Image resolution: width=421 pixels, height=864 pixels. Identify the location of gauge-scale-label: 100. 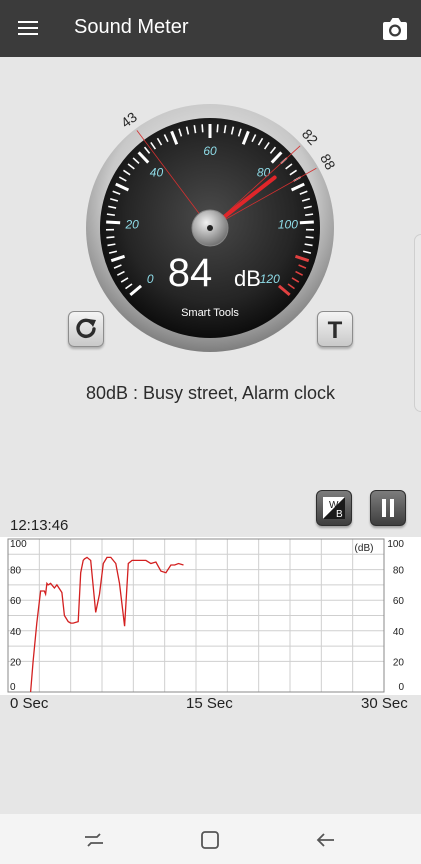
(288, 224).